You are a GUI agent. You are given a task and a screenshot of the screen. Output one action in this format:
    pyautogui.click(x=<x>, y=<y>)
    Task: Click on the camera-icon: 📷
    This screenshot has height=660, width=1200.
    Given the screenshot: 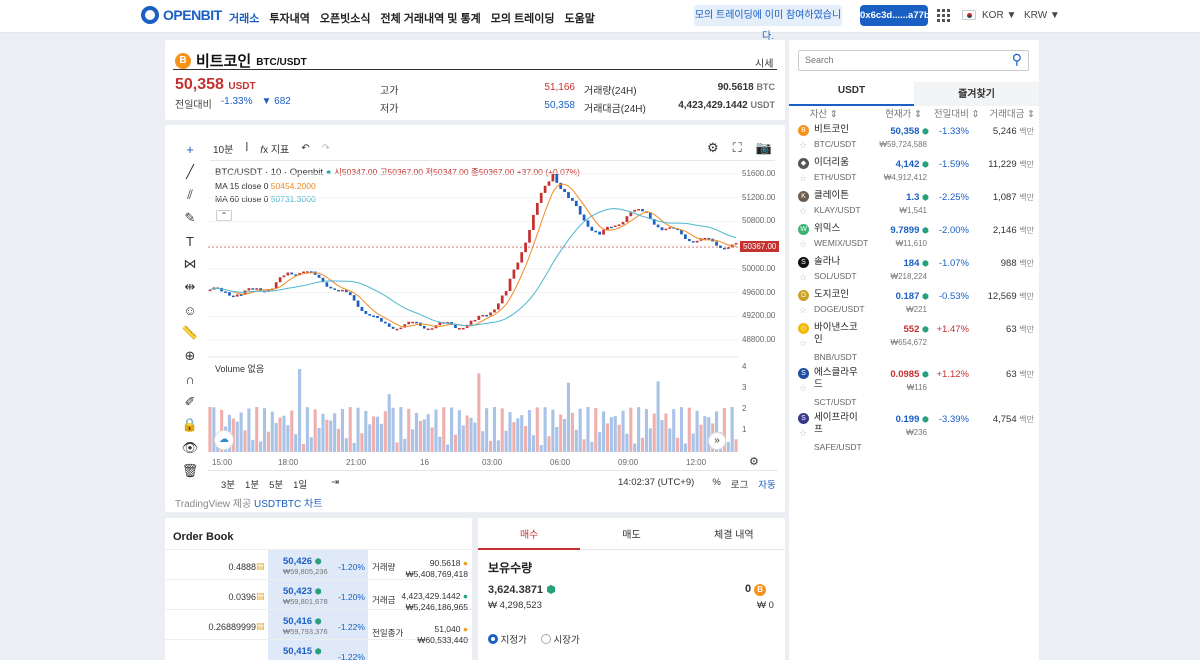 What is the action you would take?
    pyautogui.click(x=764, y=148)
    